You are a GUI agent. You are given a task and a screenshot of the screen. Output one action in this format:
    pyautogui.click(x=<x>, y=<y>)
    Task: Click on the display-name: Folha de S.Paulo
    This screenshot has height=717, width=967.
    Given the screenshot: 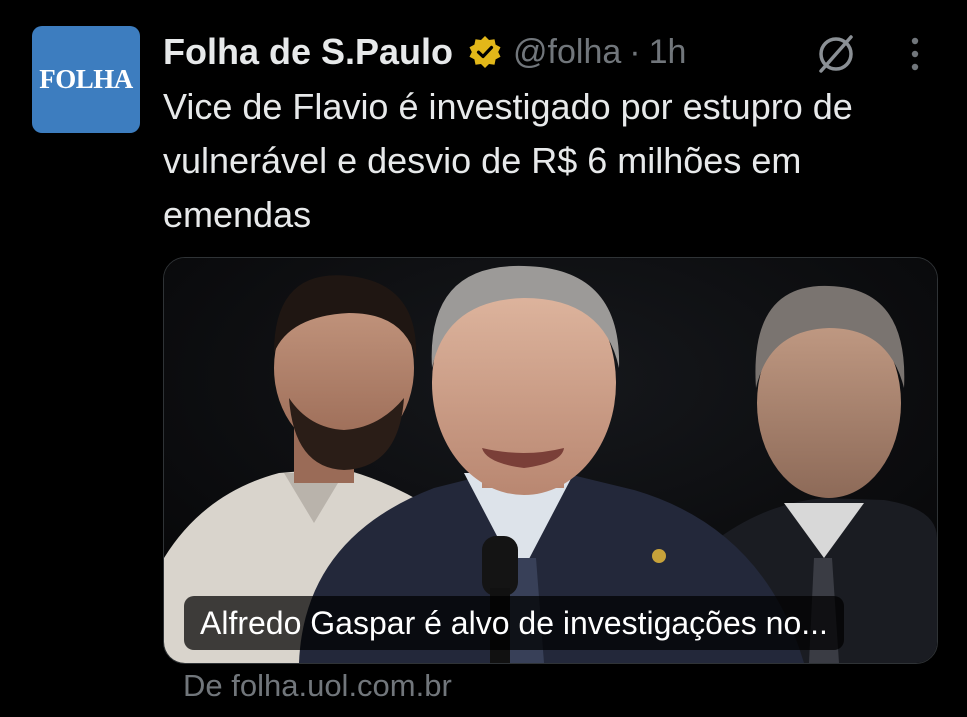 What is the action you would take?
    pyautogui.click(x=308, y=52)
    